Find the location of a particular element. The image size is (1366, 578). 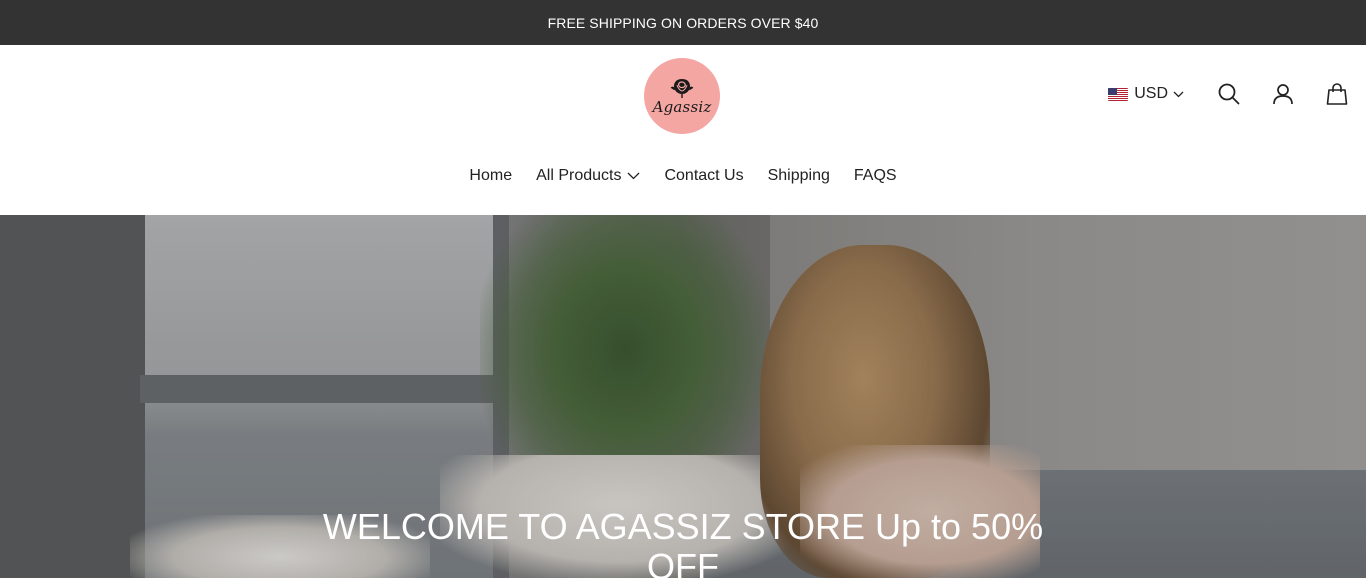

currency-selector: USD is located at coordinates (1146, 94).